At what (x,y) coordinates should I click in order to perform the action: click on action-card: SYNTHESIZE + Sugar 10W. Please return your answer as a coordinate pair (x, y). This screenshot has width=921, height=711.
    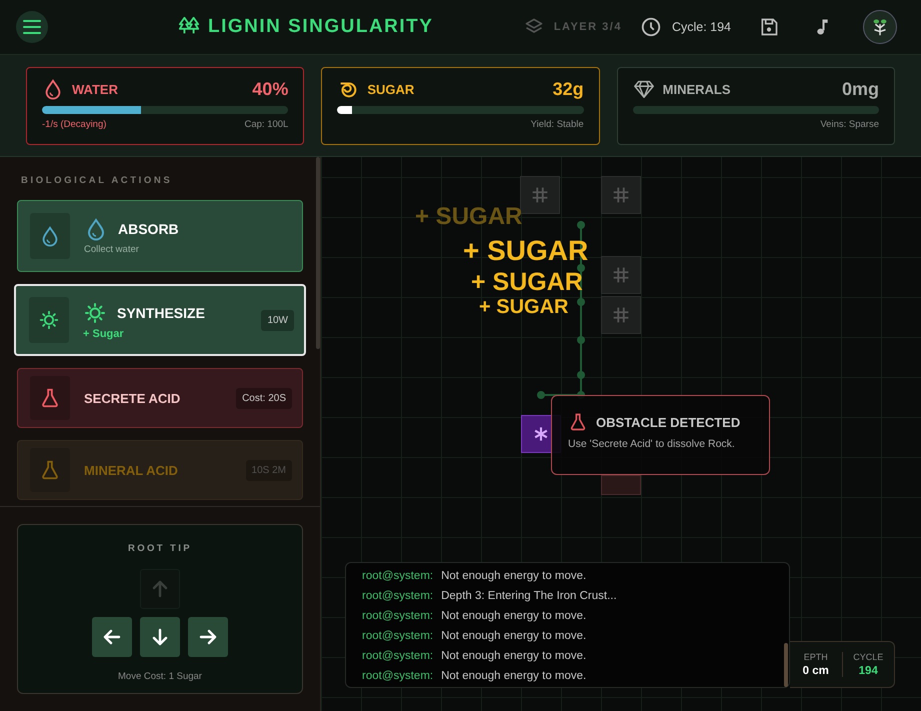
    Looking at the image, I should click on (160, 320).